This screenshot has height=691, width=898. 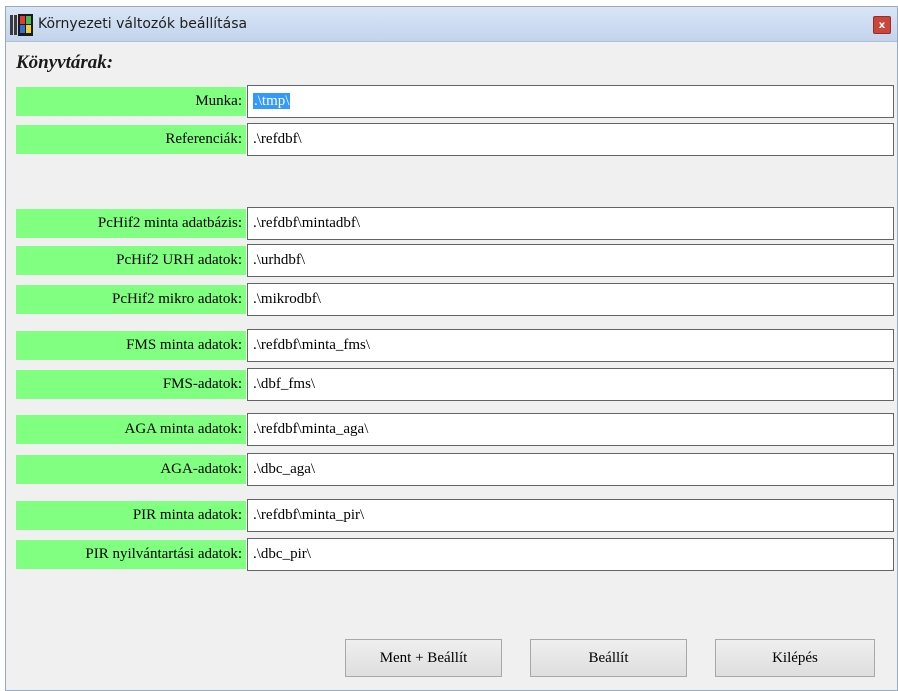 I want to click on aga-data-input: .\dbc_aga\, so click(x=570, y=469).